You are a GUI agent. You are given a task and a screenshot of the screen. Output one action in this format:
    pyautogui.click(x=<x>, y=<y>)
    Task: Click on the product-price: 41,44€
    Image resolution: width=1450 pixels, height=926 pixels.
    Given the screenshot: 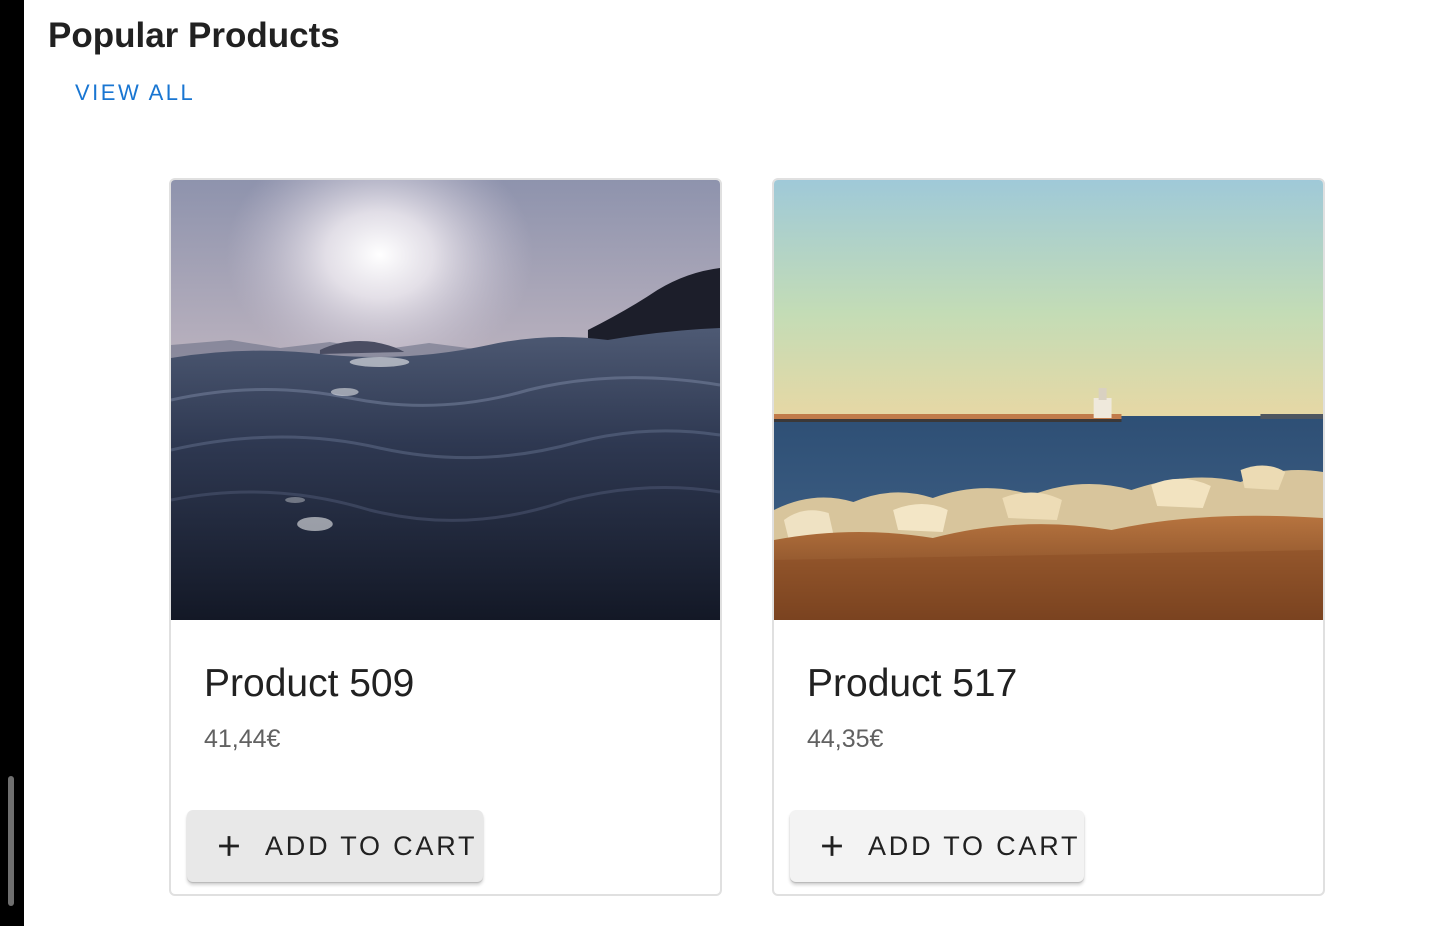 What is the action you would take?
    pyautogui.click(x=242, y=739)
    